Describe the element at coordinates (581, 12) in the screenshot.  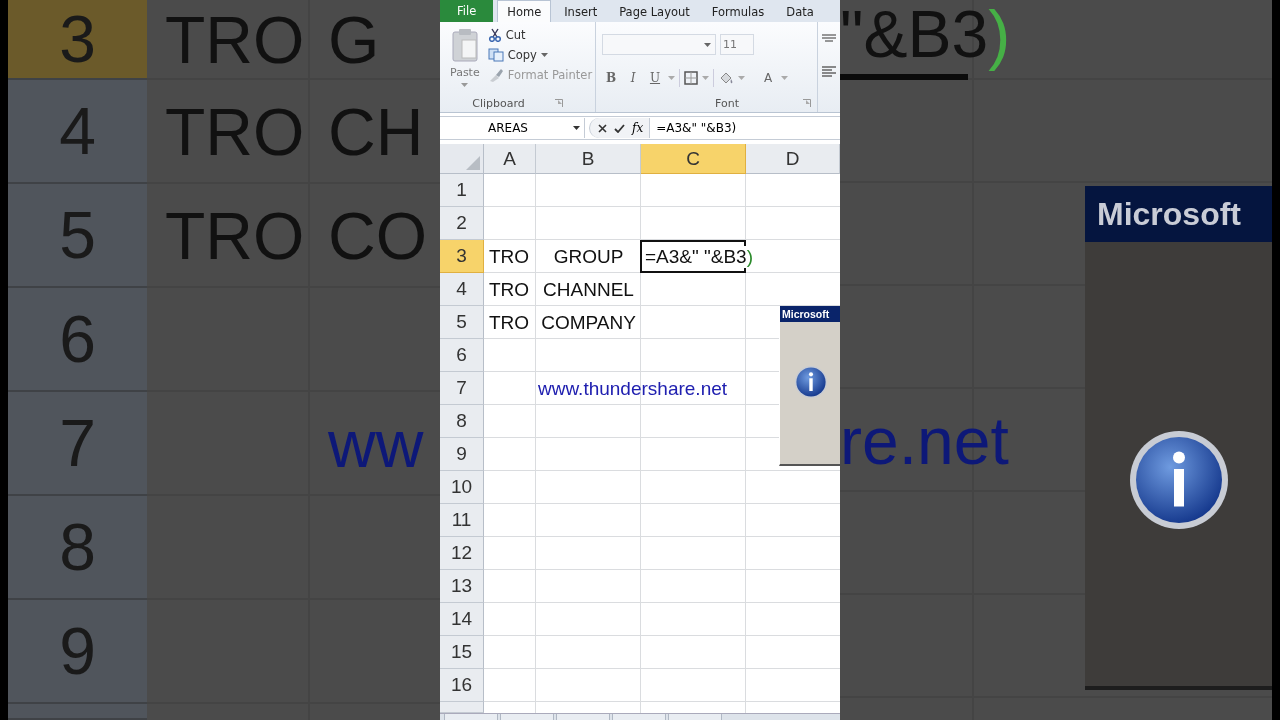
I see `ribbon-tab: Insert` at that location.